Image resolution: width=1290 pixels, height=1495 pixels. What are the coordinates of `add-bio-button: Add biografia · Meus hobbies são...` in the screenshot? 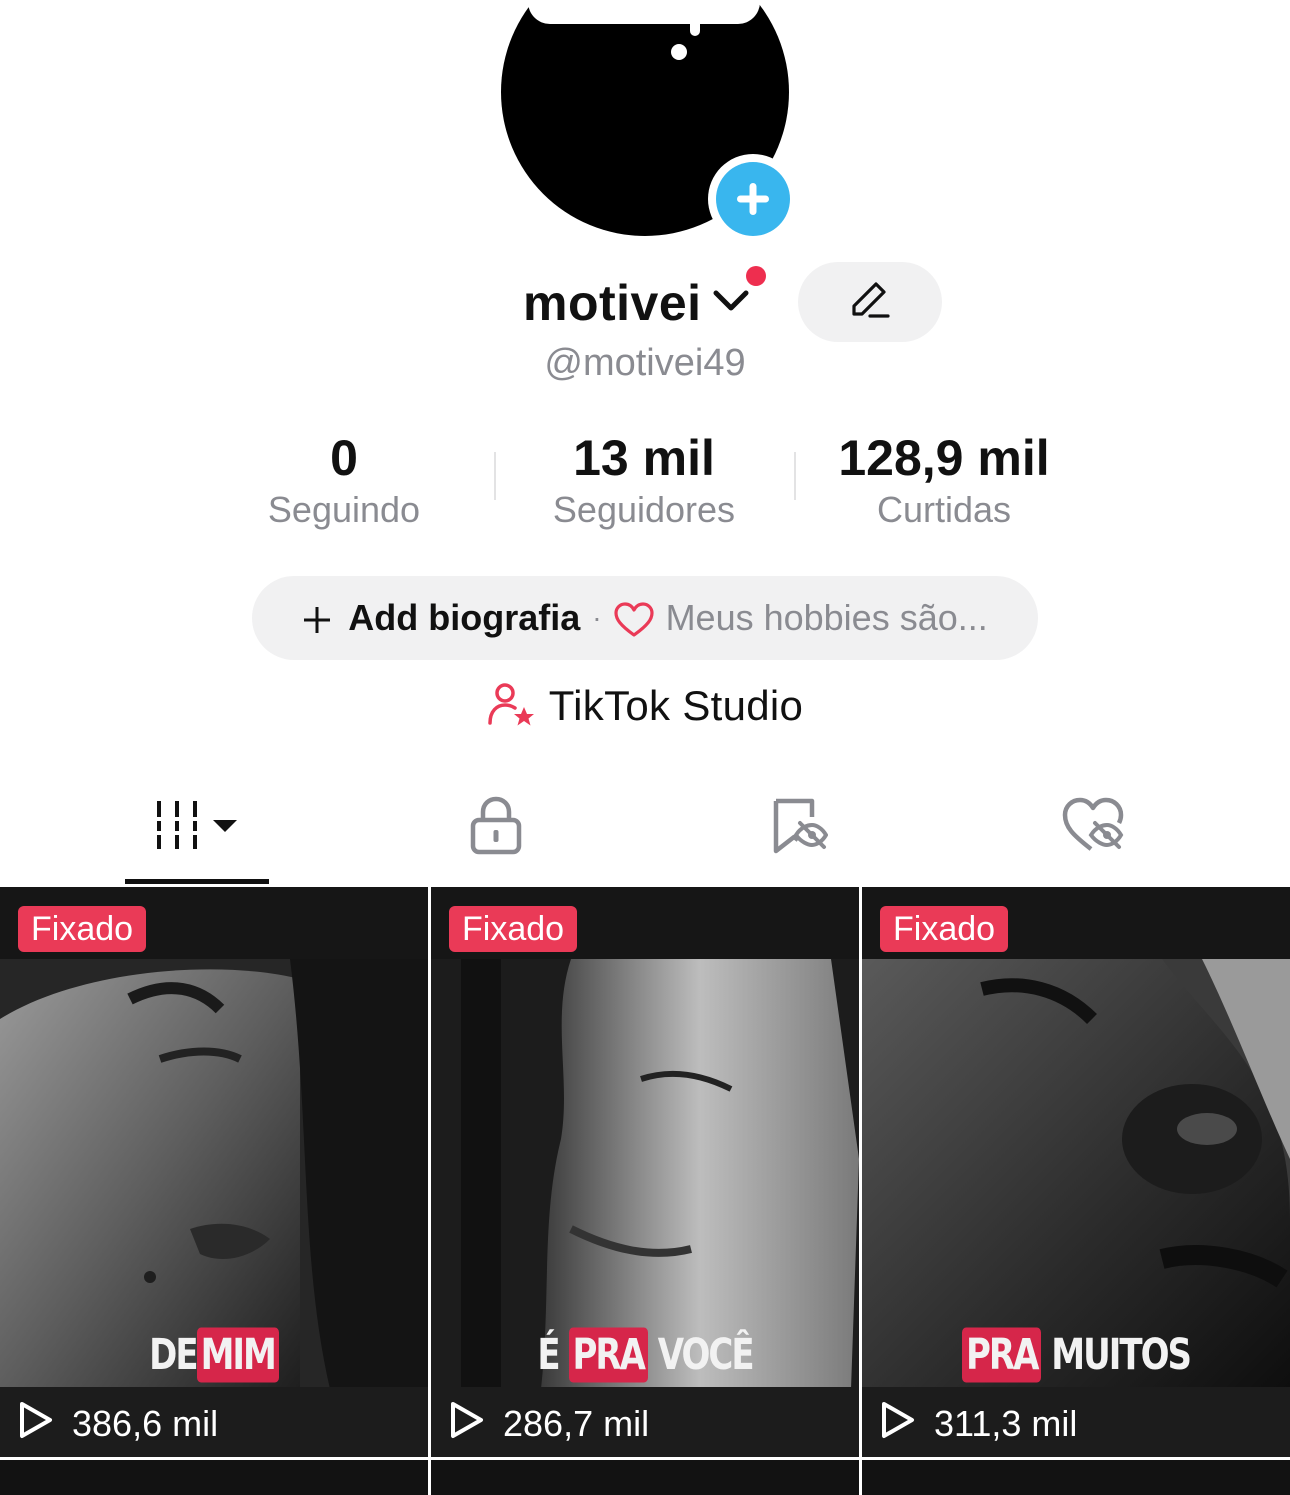 It's located at (645, 618).